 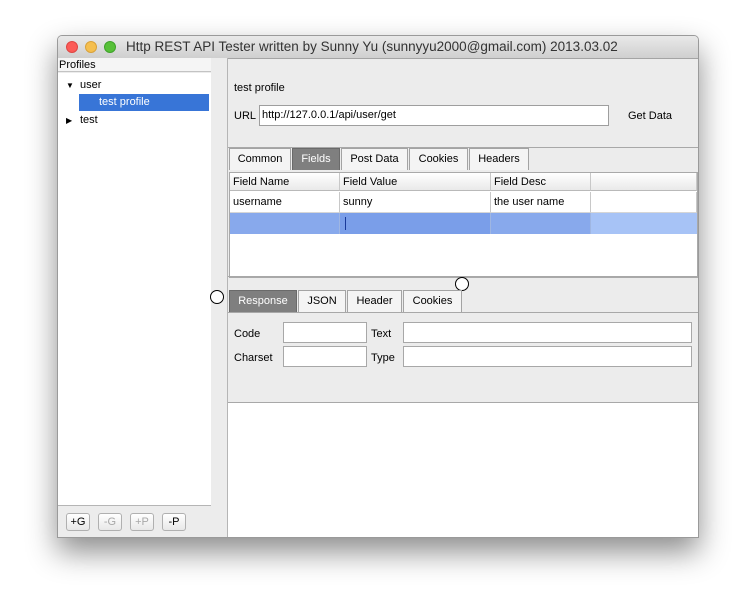 What do you see at coordinates (499, 159) in the screenshot?
I see `tab-headers: Headers` at bounding box center [499, 159].